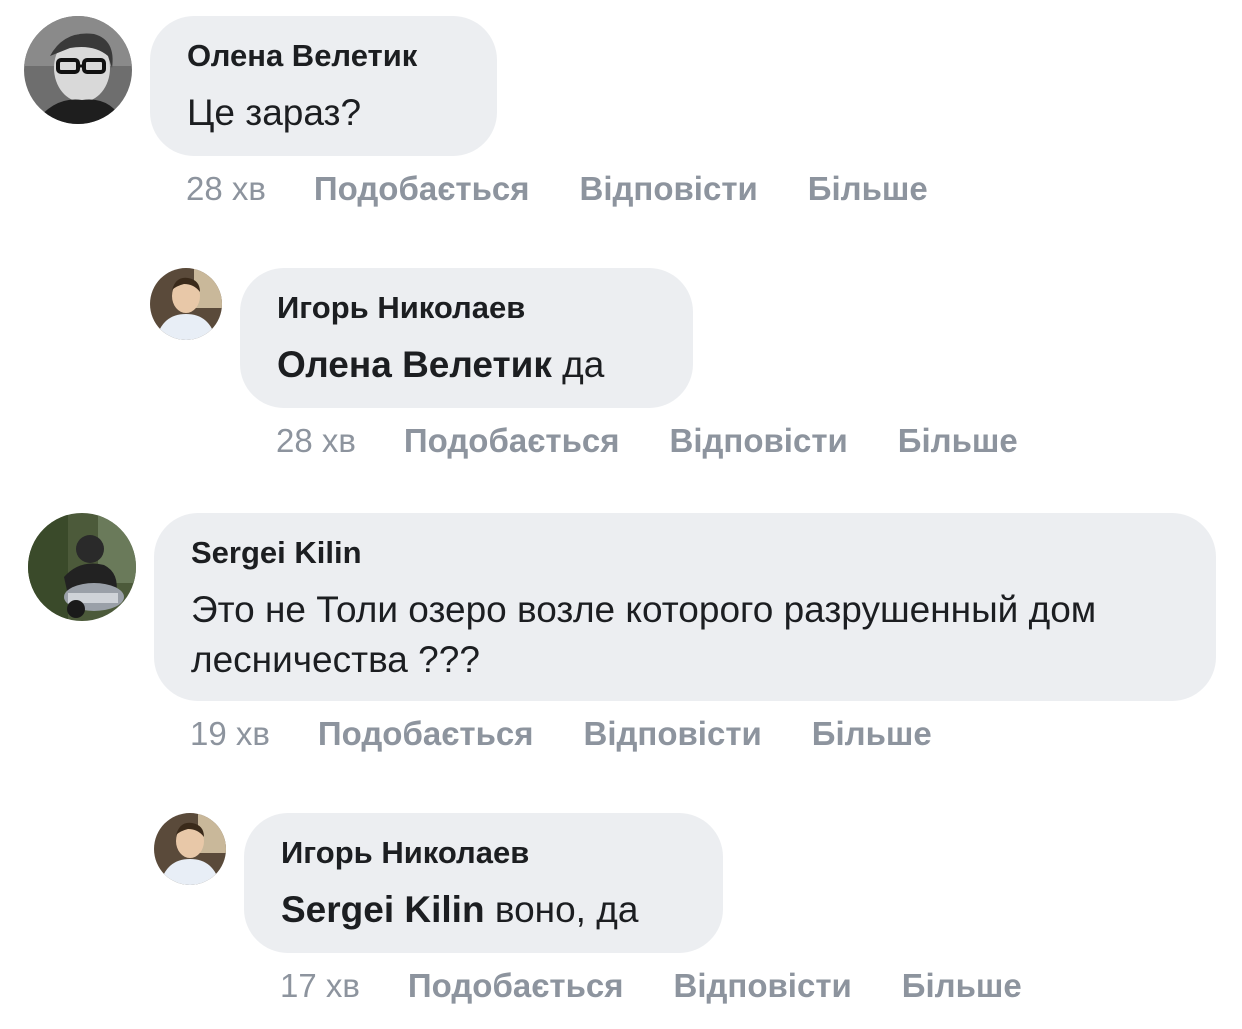 This screenshot has height=1029, width=1242. Describe the element at coordinates (561, 734) in the screenshot. I see `comment-actions: 19 хв Подобається Відповісти Більше` at that location.